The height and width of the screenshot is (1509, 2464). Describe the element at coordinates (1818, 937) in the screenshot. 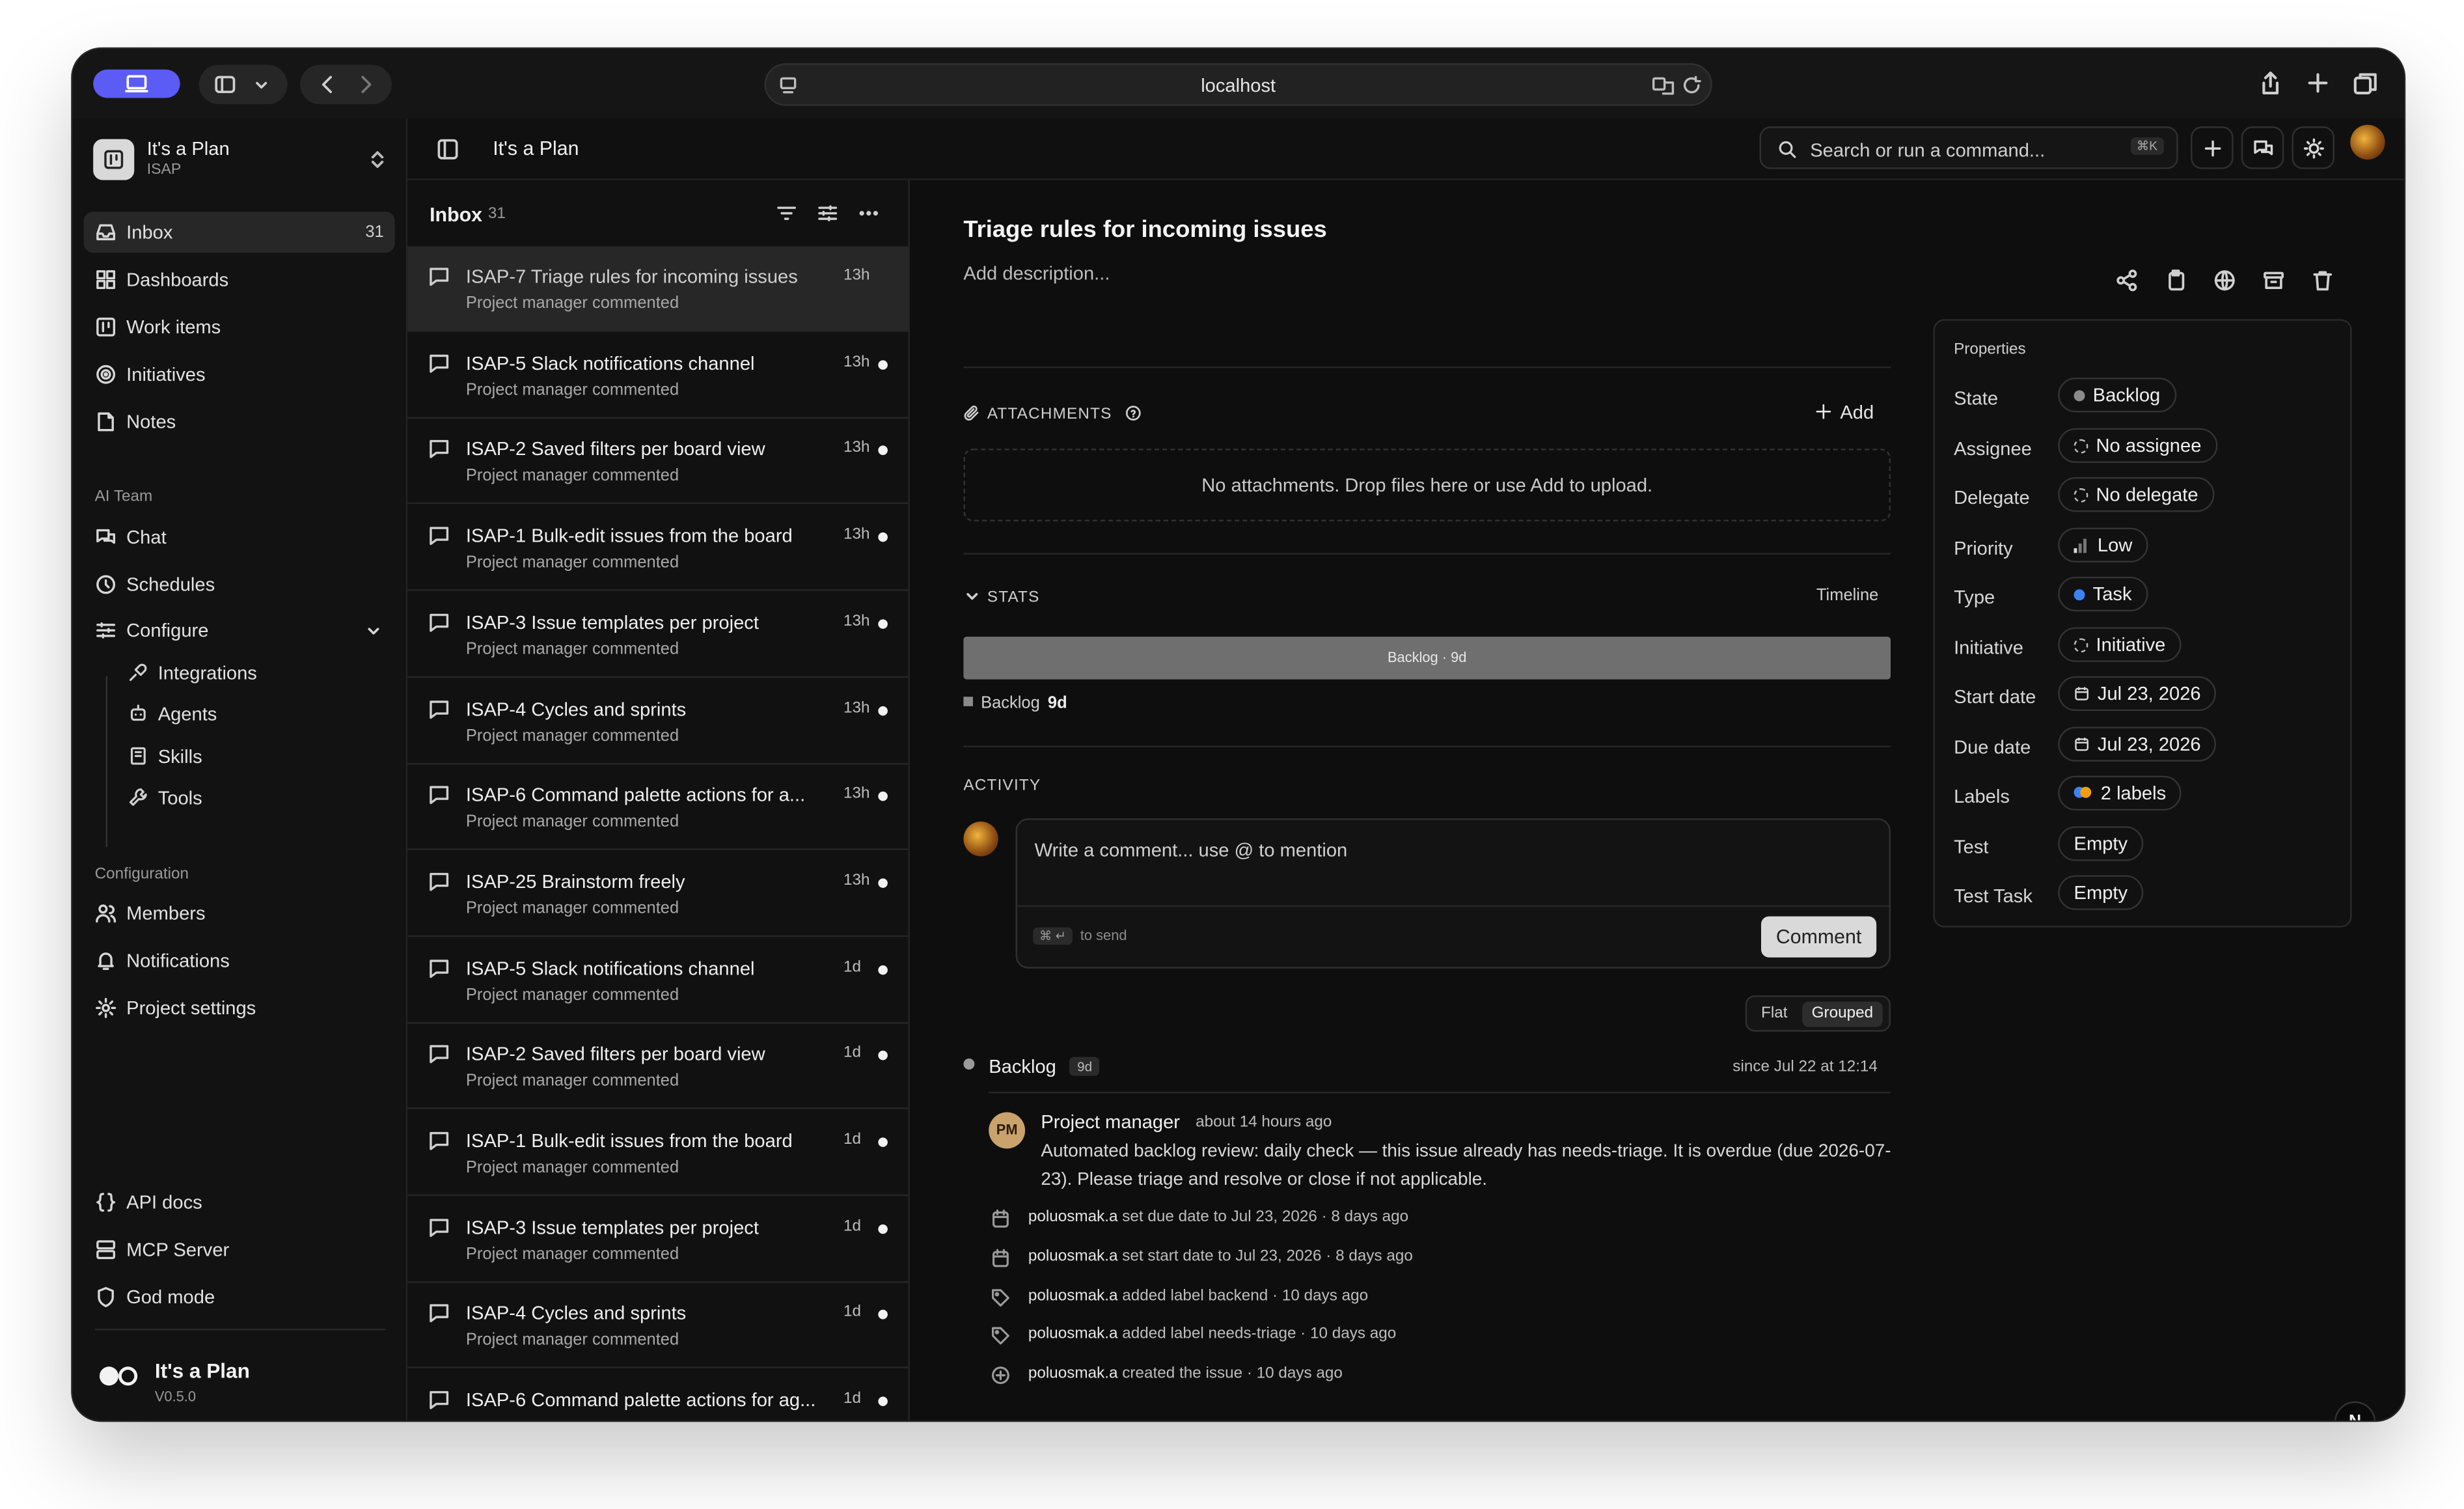

I see `comment-button: Comment` at that location.